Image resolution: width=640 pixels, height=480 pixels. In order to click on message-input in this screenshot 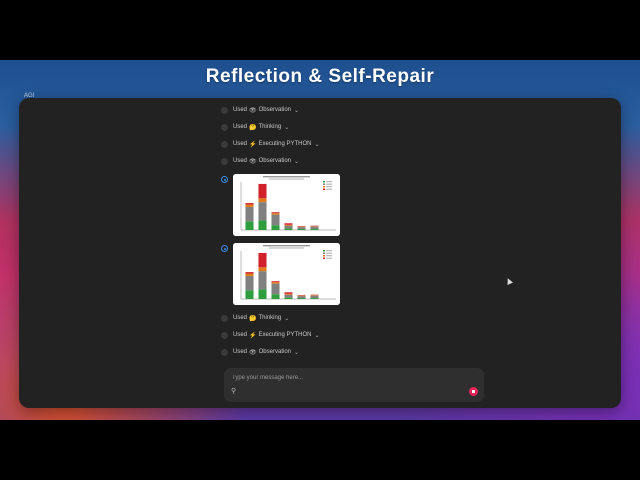, I will do `click(347, 378)`.